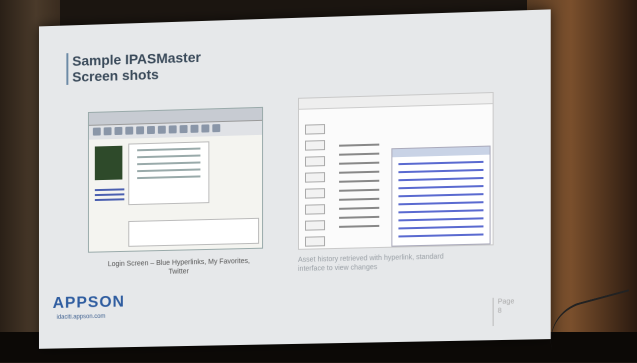 The width and height of the screenshot is (637, 363). What do you see at coordinates (81, 317) in the screenshot?
I see `website-url: idaciti.appson.com` at bounding box center [81, 317].